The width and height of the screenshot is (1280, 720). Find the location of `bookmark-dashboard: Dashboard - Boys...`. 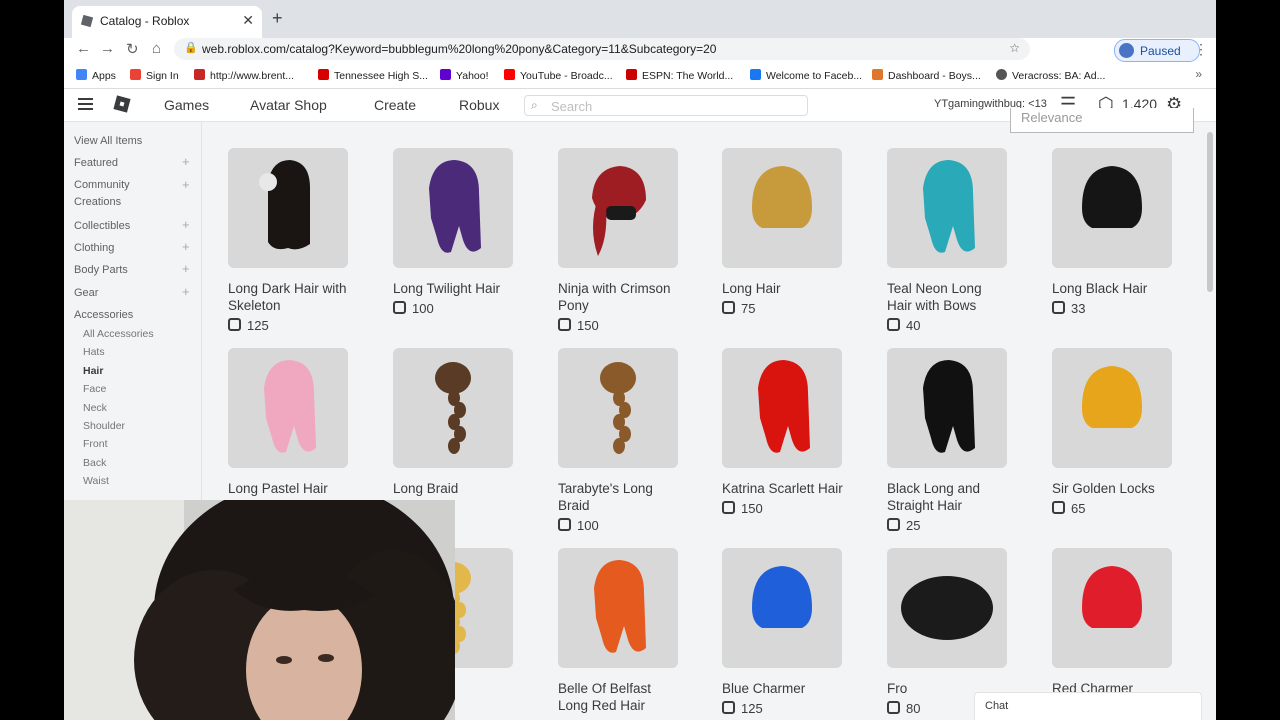

bookmark-dashboard: Dashboard - Boys... is located at coordinates (926, 75).